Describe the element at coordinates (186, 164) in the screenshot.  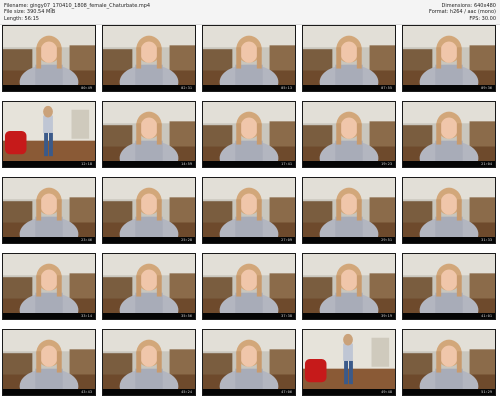
I see `timestamp-label: 14:59` at that location.